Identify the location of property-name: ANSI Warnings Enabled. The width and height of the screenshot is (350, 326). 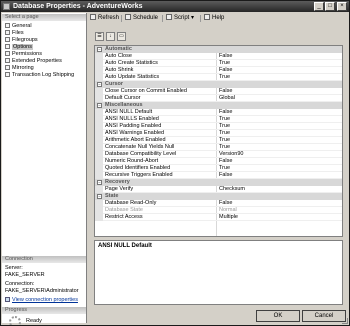
(135, 133).